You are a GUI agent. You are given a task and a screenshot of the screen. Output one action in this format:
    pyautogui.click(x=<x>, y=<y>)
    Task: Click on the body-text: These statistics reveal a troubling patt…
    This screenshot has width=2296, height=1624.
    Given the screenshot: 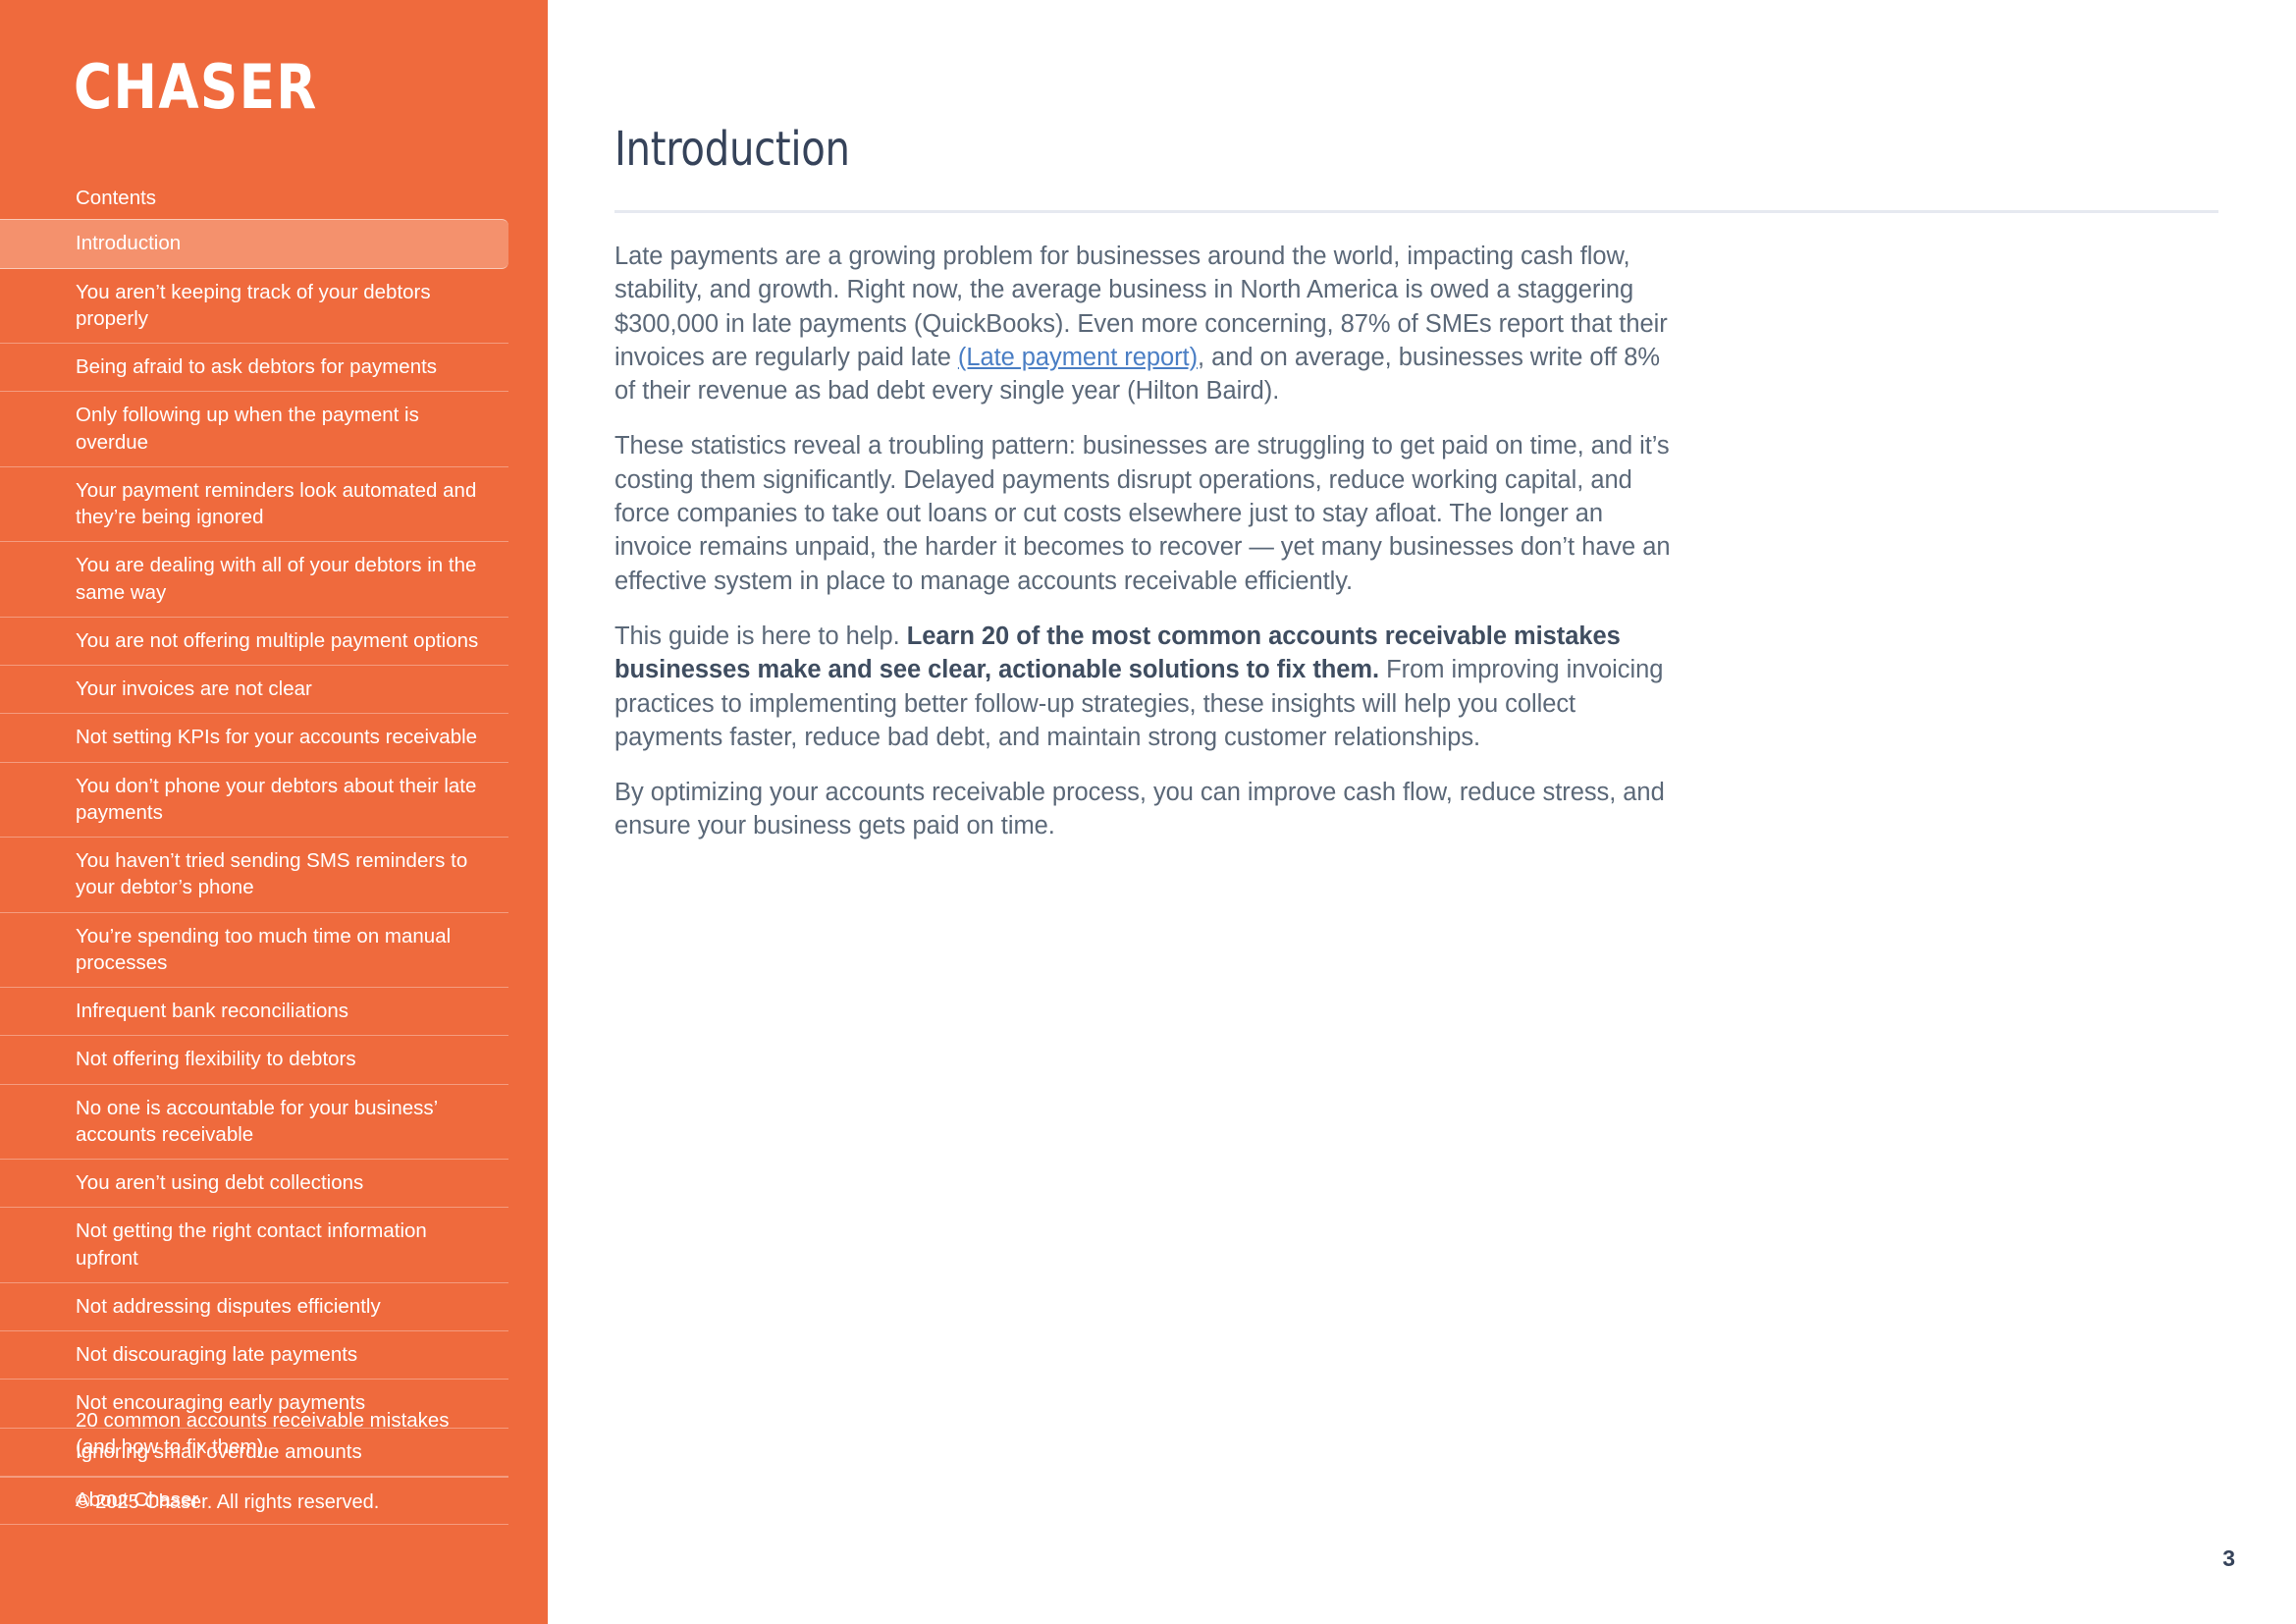 What is the action you would take?
    pyautogui.click(x=1142, y=513)
    